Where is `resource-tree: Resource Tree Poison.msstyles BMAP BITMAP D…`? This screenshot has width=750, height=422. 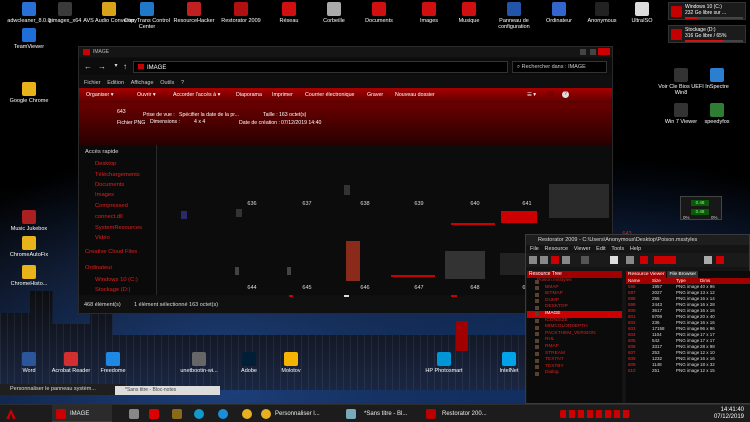 resource-tree: Resource Tree Poison.msstyles BMAP BITMAP D… is located at coordinates (574, 337).